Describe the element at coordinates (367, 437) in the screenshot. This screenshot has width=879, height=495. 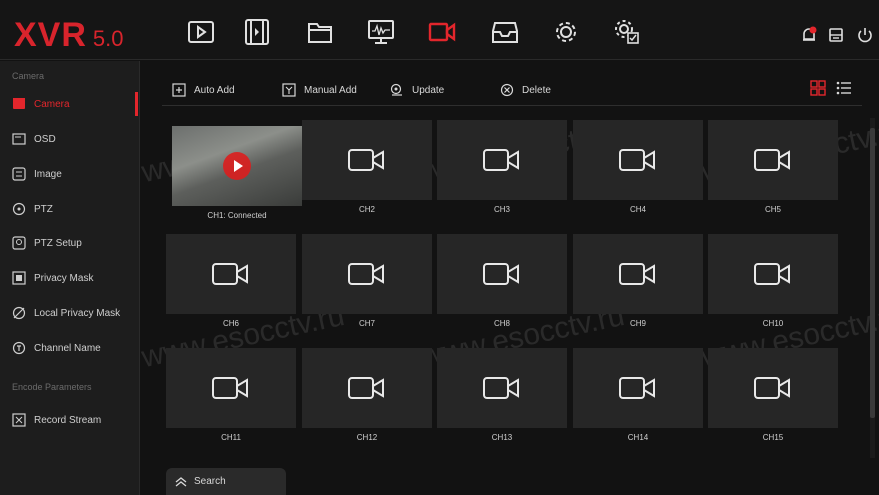
I see `channel-label: CH12` at that location.